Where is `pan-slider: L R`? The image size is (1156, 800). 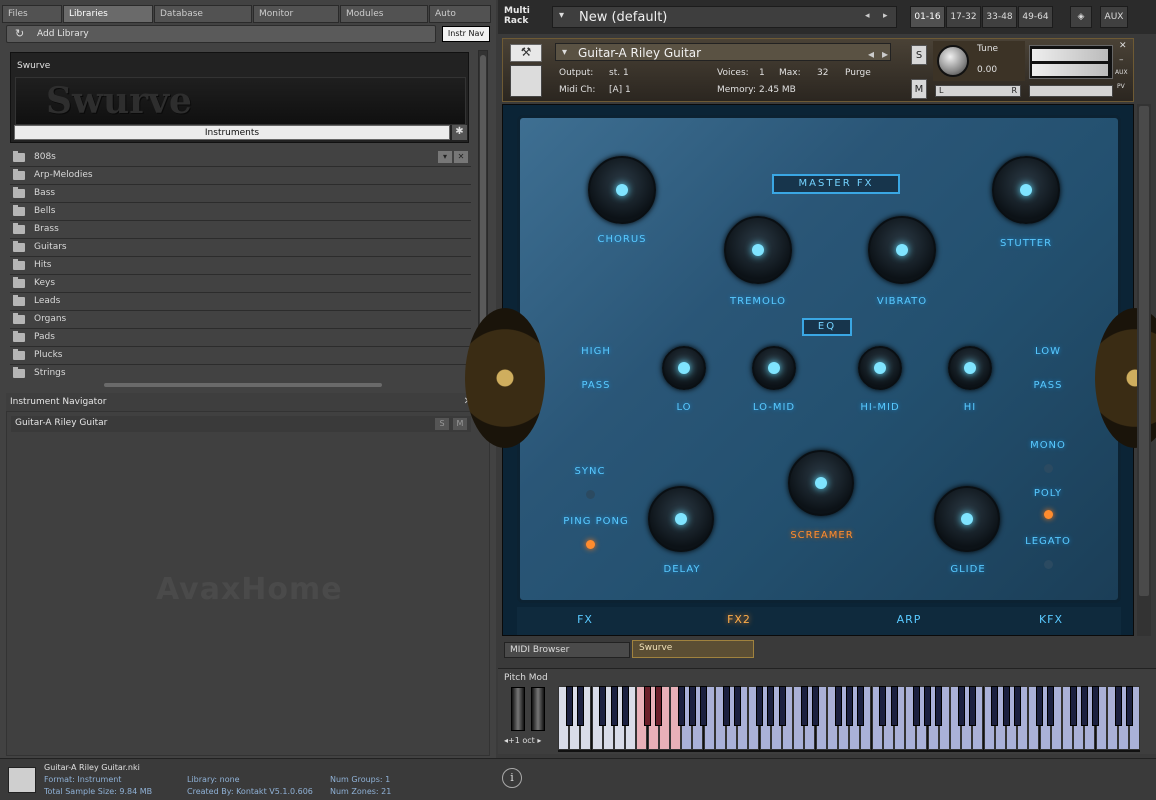
pan-slider: L R is located at coordinates (978, 91).